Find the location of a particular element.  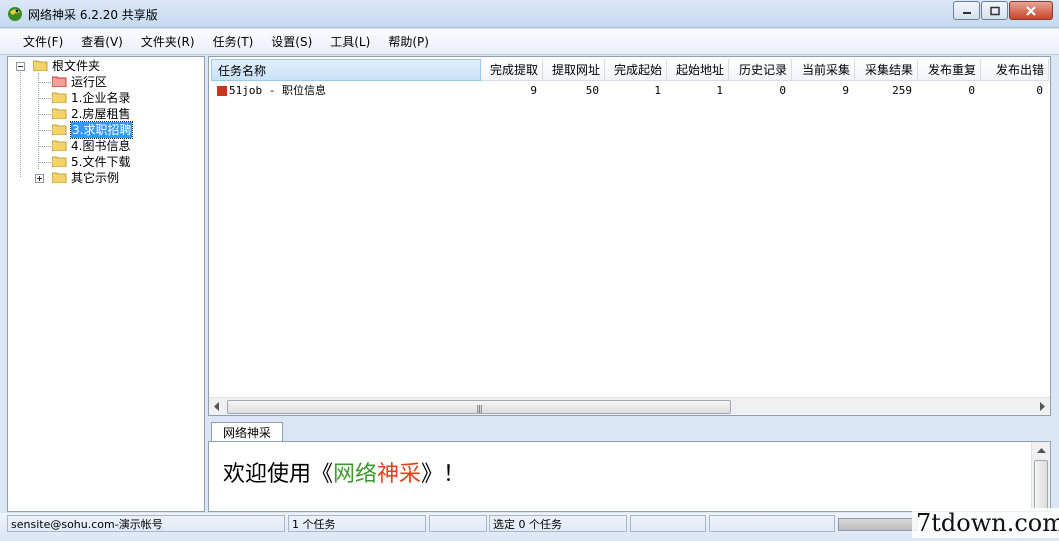

column-extract-url: 提取网址 is located at coordinates (574, 70).